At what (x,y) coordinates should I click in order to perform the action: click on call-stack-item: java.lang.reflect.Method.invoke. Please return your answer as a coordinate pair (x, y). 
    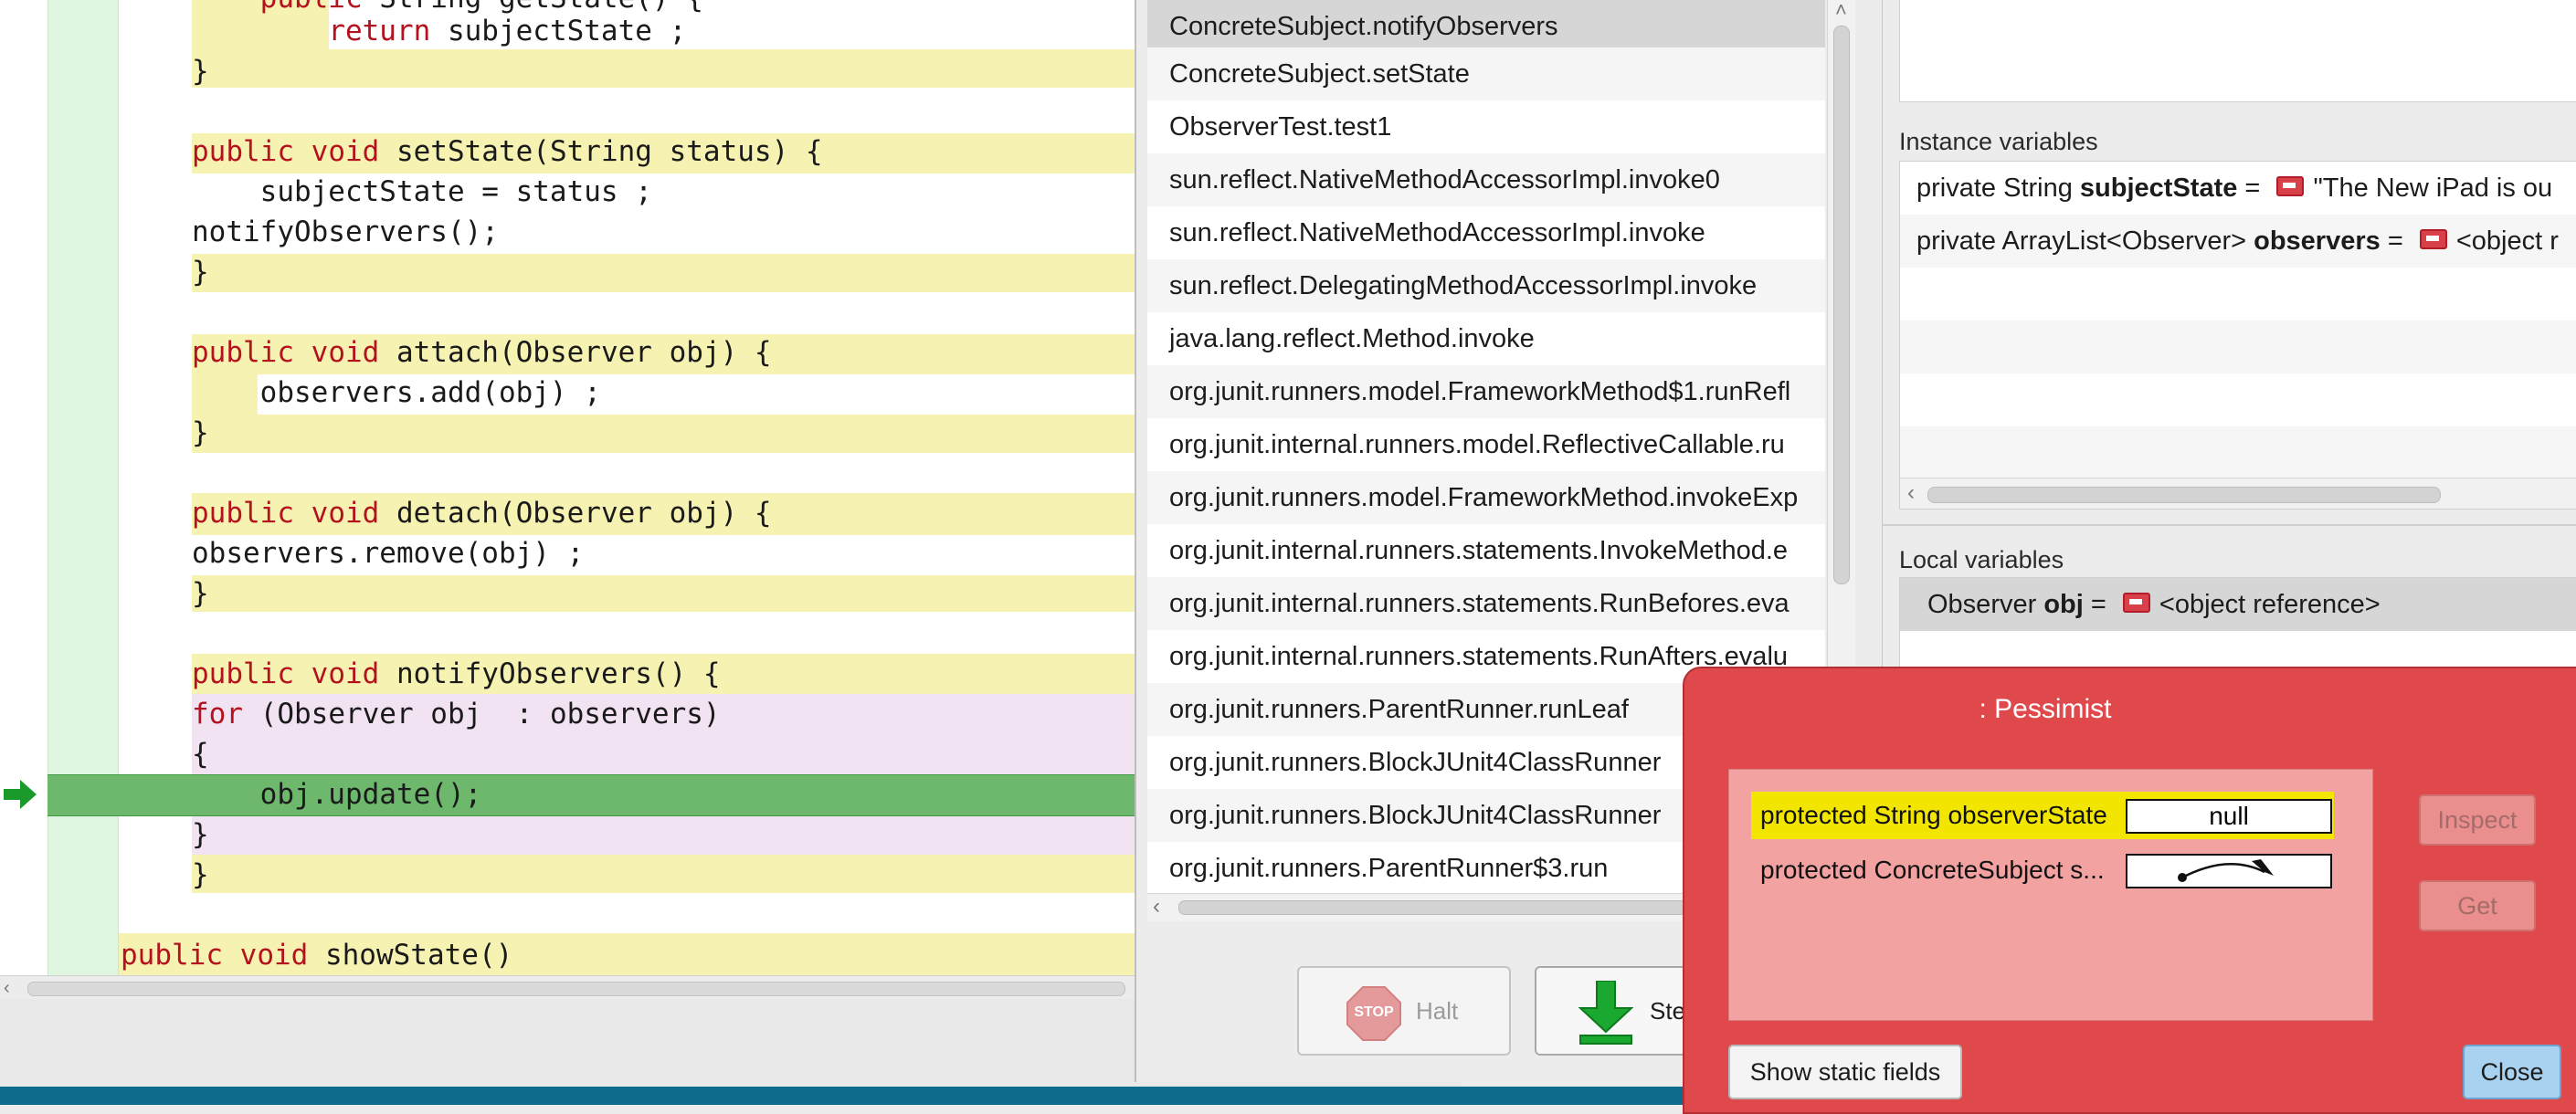
    Looking at the image, I should click on (1486, 338).